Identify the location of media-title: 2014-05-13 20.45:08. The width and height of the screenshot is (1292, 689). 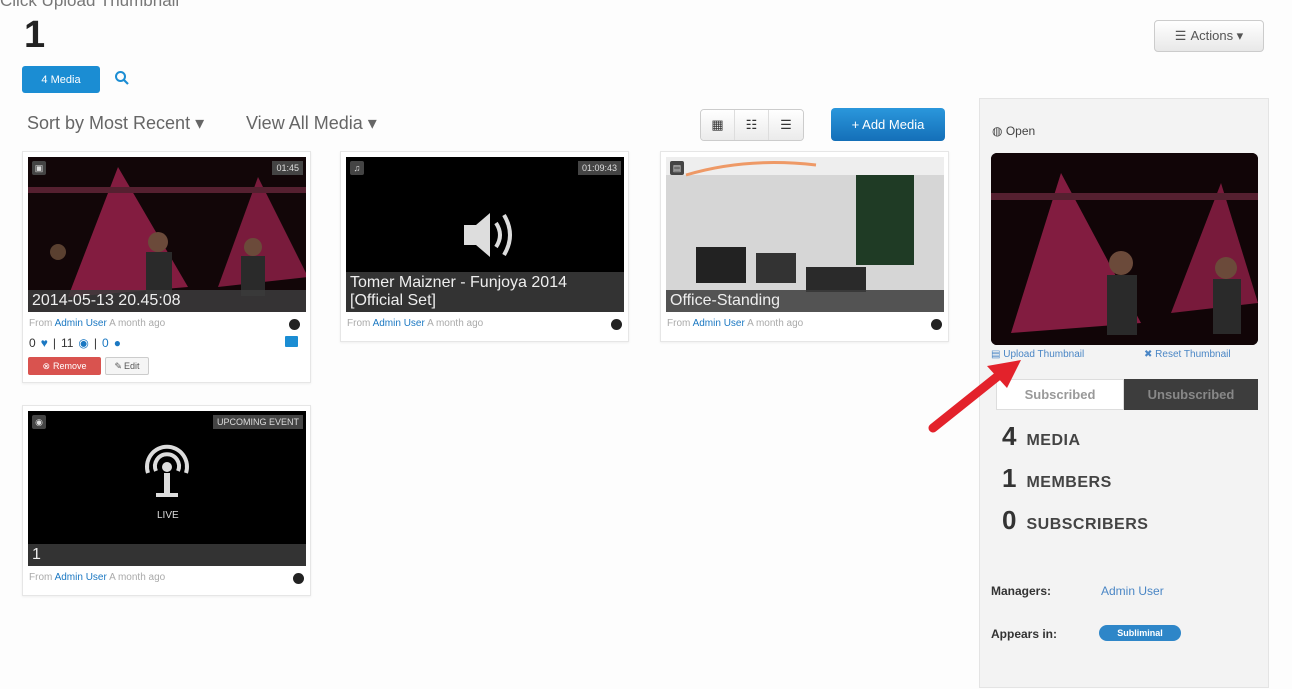
(167, 301).